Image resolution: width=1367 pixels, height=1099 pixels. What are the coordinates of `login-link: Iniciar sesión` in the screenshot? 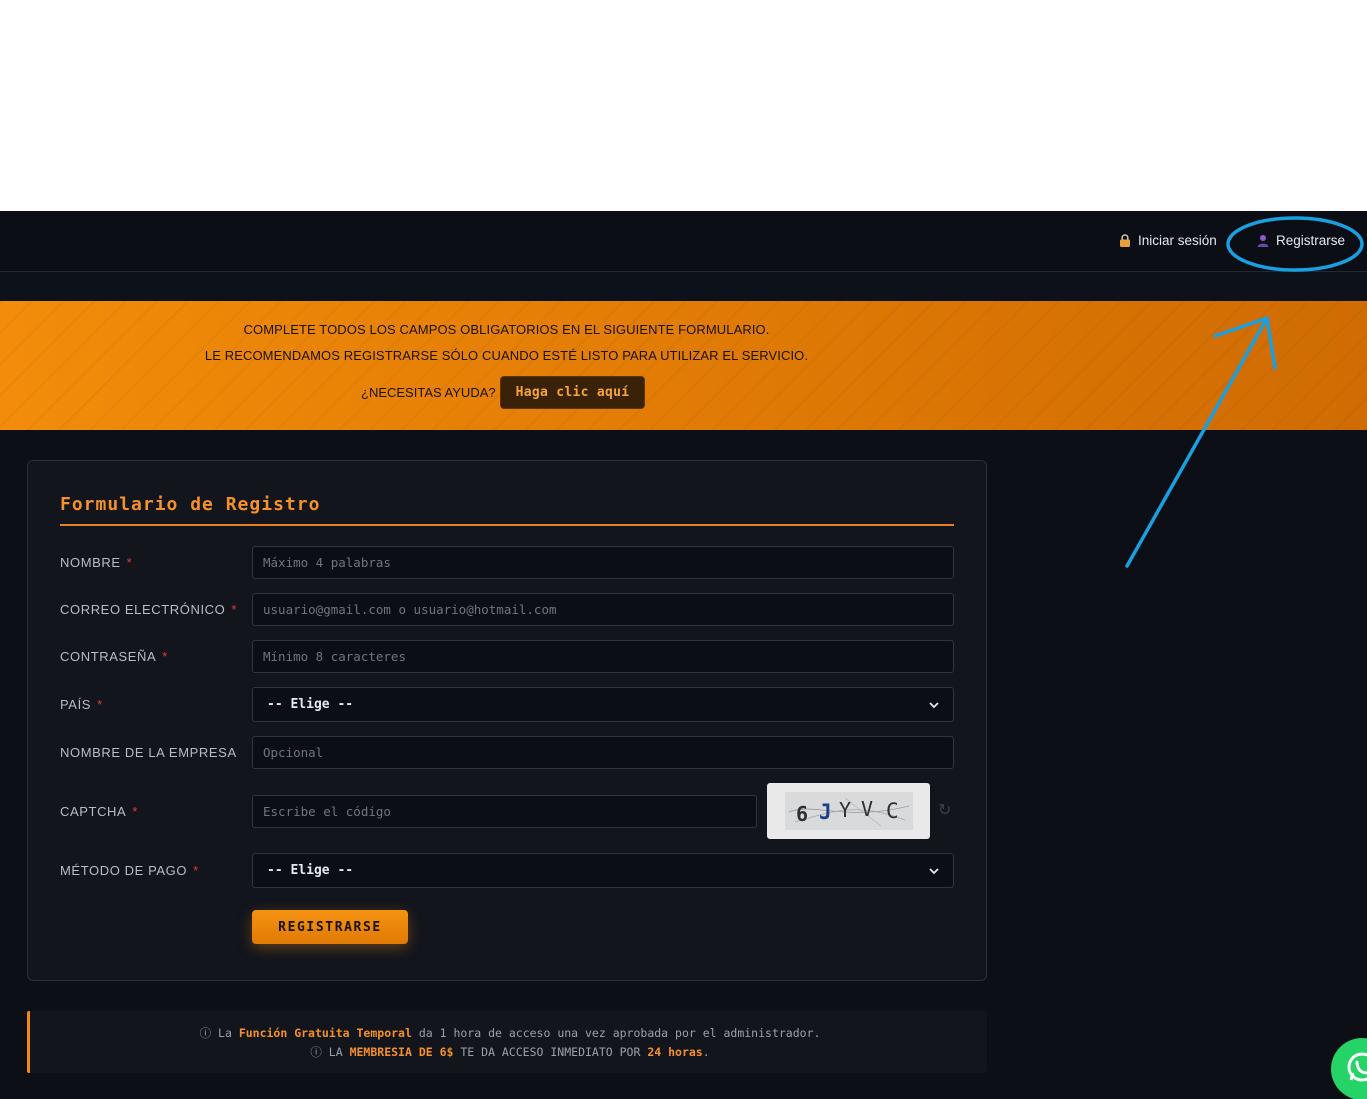 It's located at (1167, 240).